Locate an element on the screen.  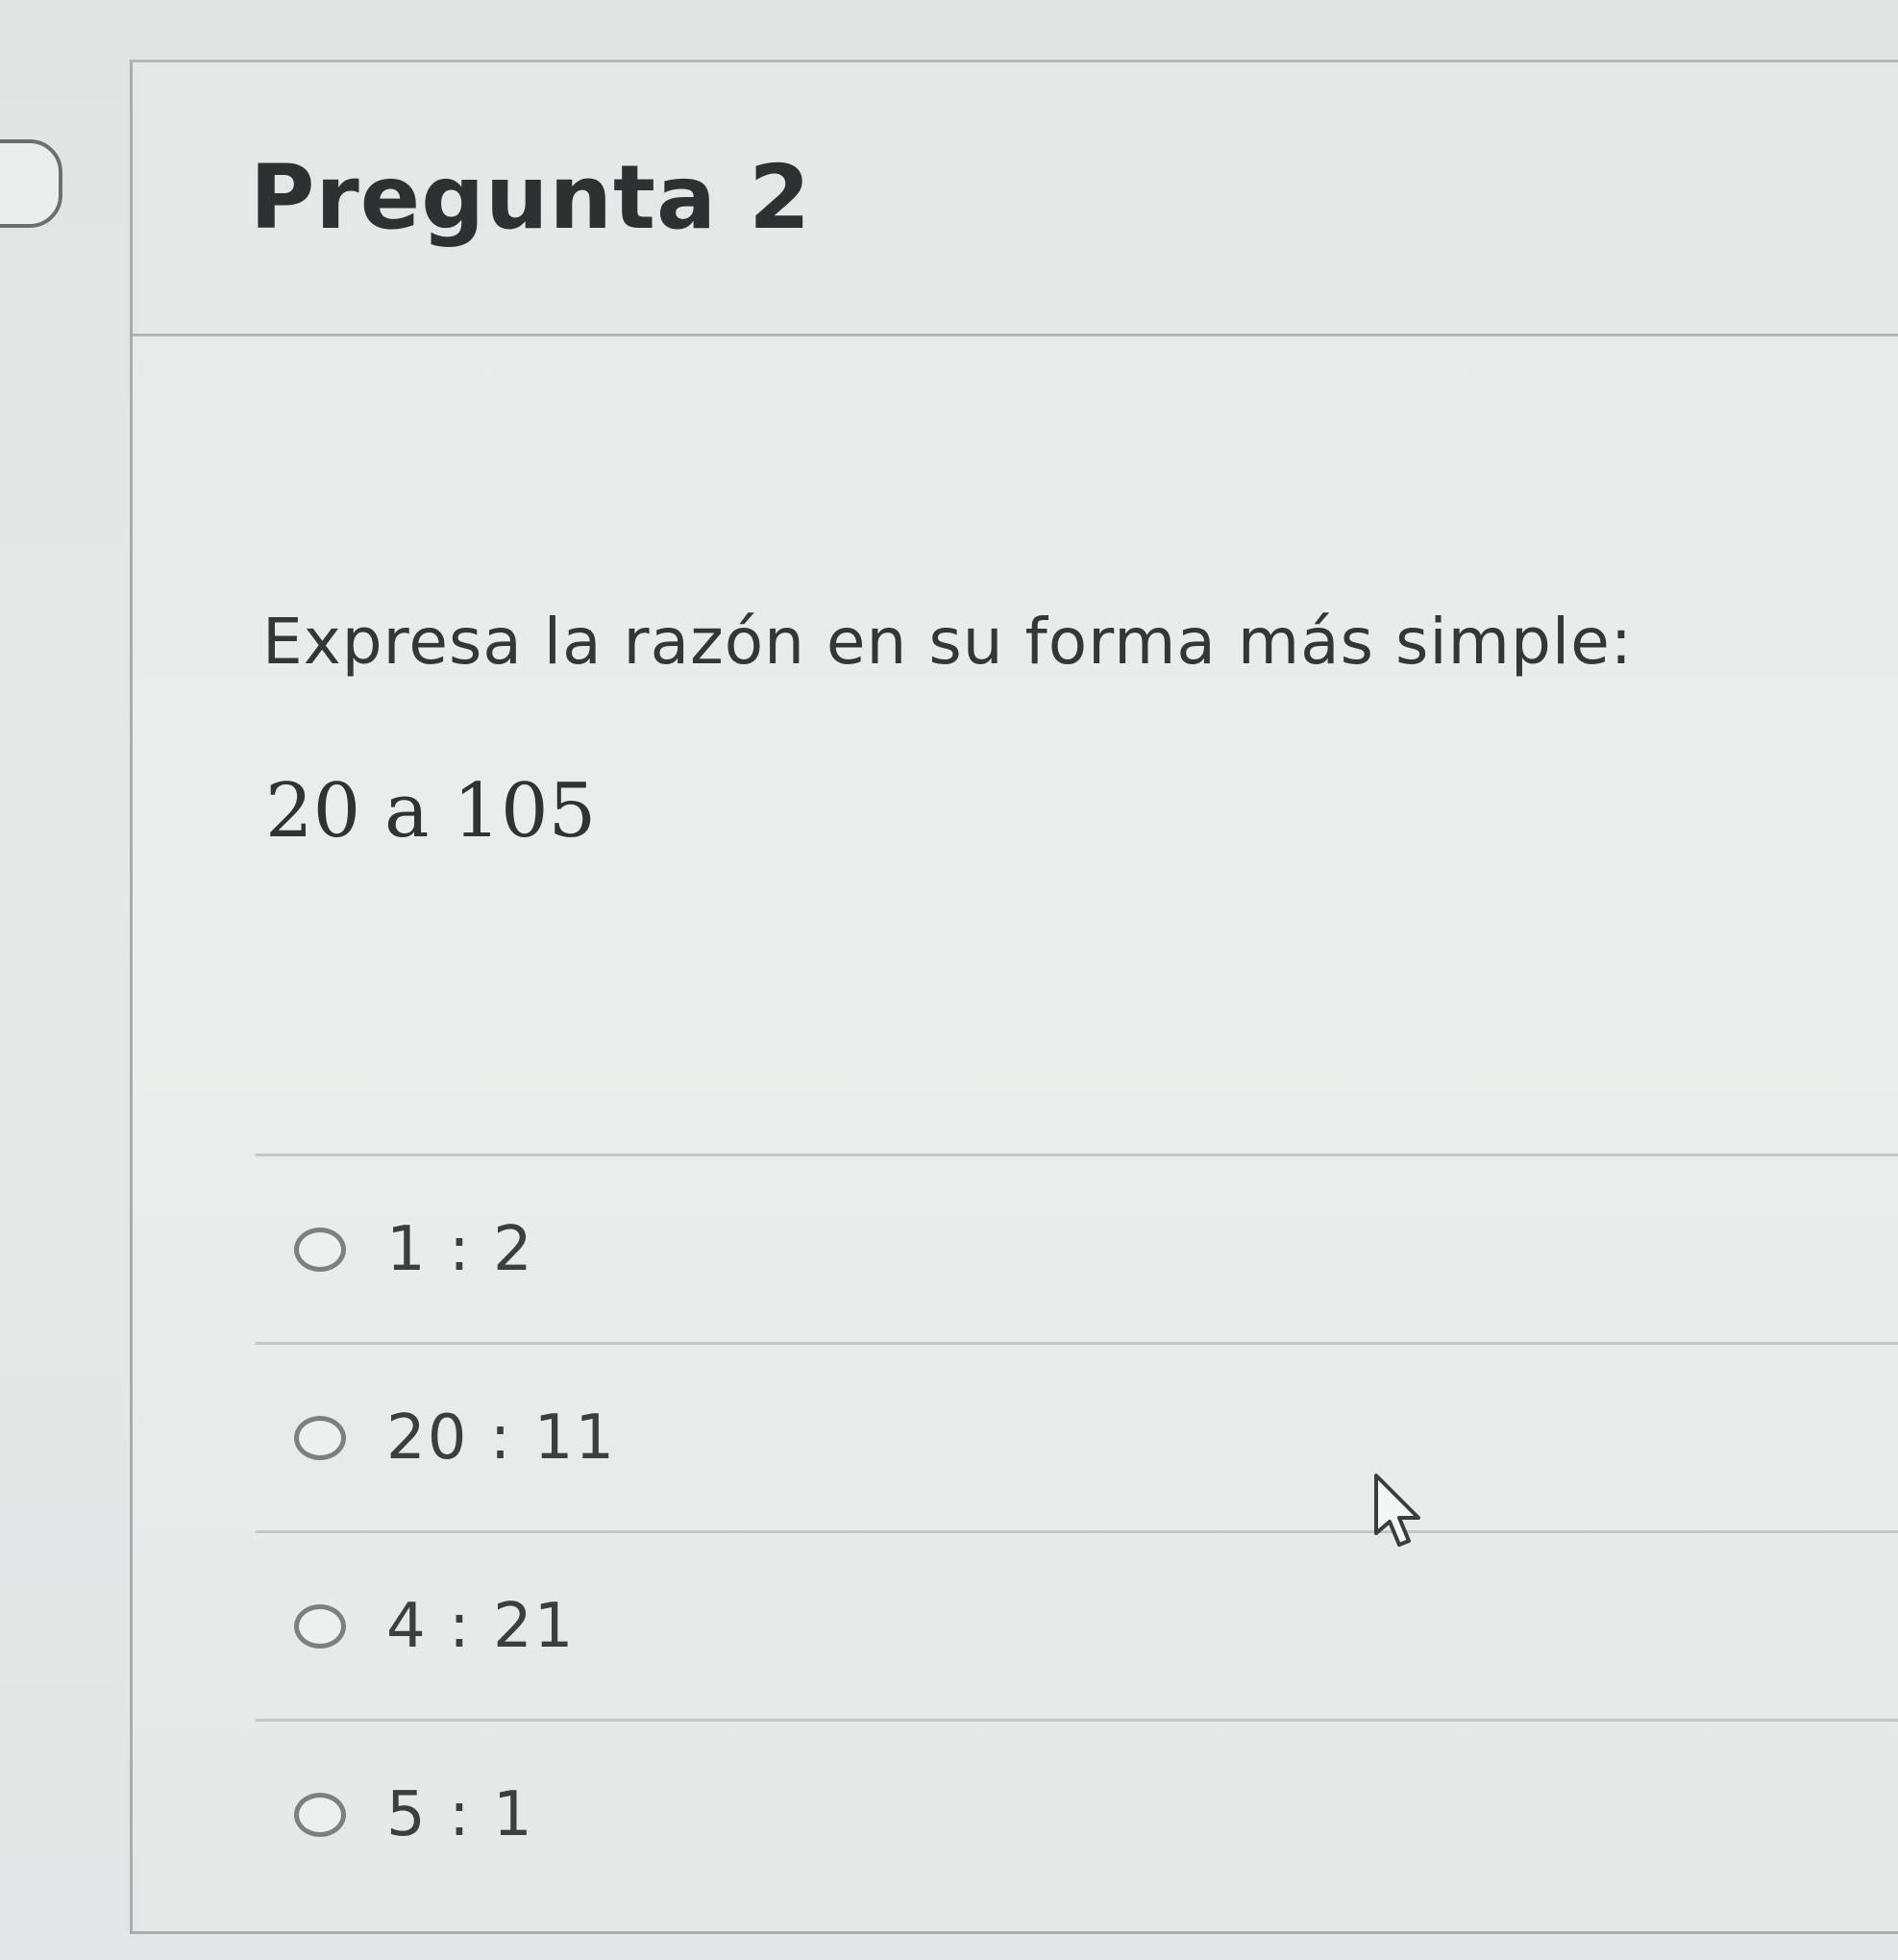
answer-option: 1 : 2 is located at coordinates (1077, 1248).